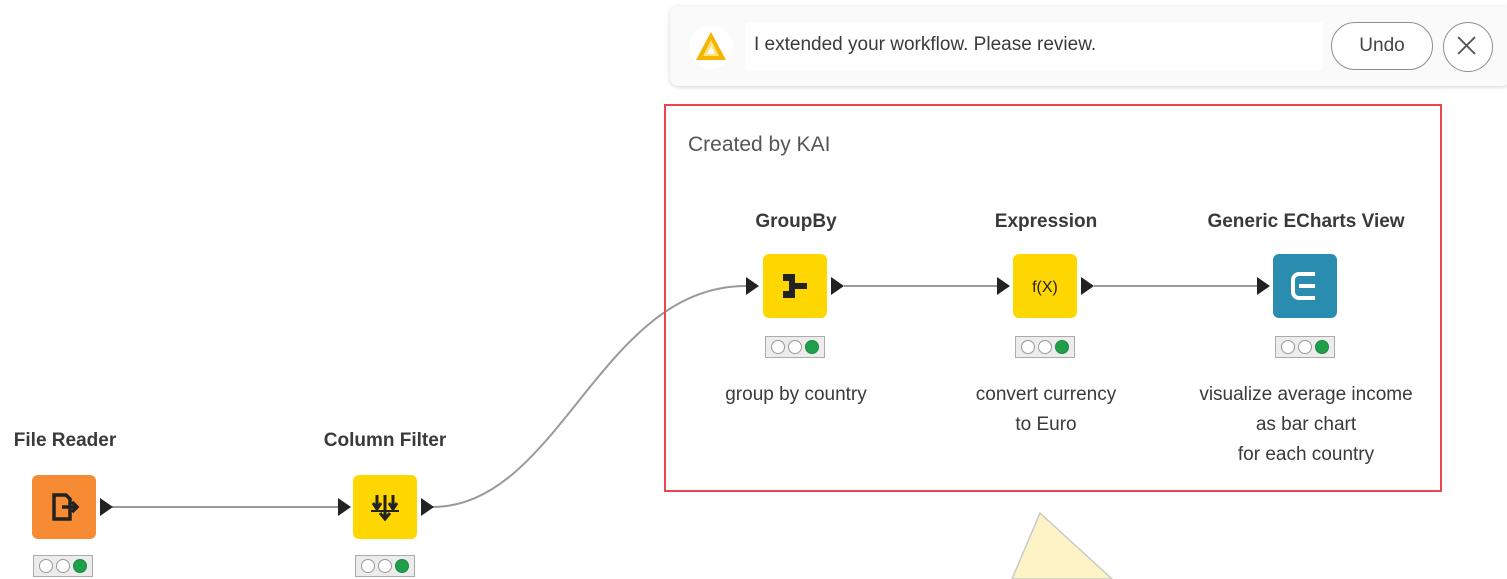 This screenshot has height=579, width=1507. Describe the element at coordinates (106, 507) in the screenshot. I see `file-reader-output-port` at that location.